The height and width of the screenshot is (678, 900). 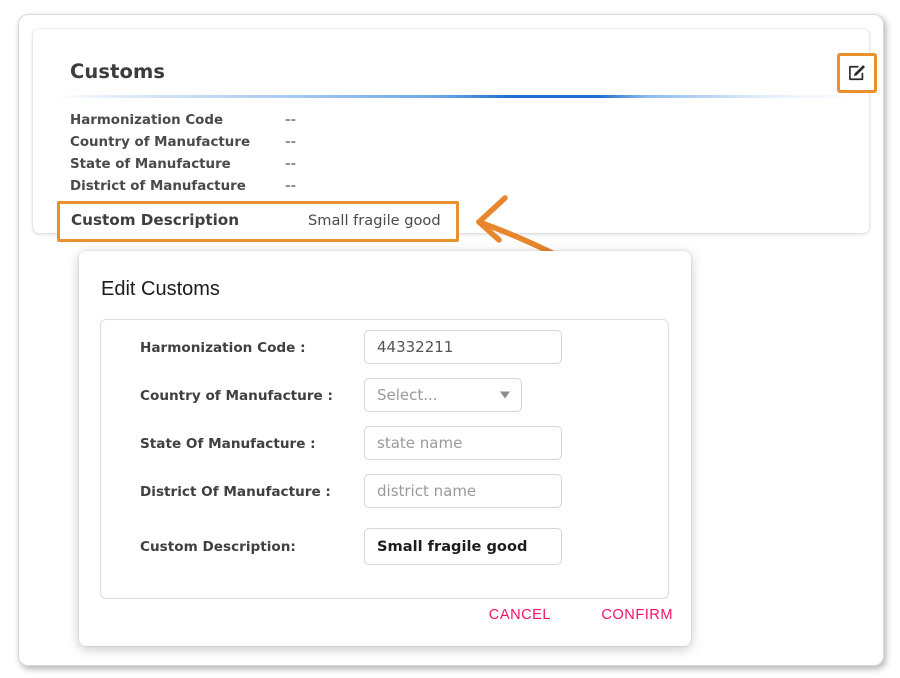 I want to click on edit-pencil-square-icon, so click(x=857, y=73).